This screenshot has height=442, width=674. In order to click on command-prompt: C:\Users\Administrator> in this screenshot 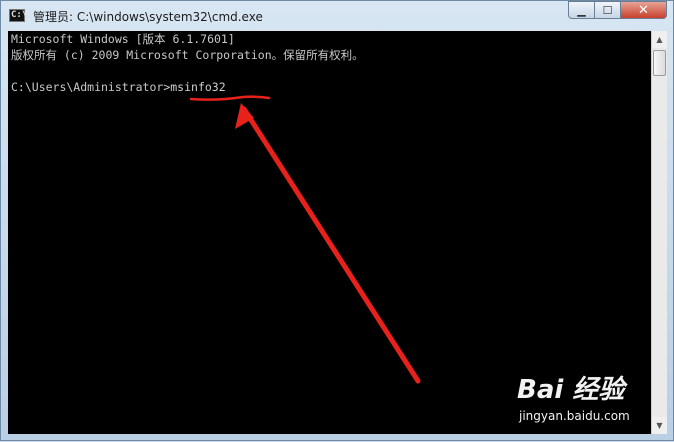, I will do `click(91, 87)`.